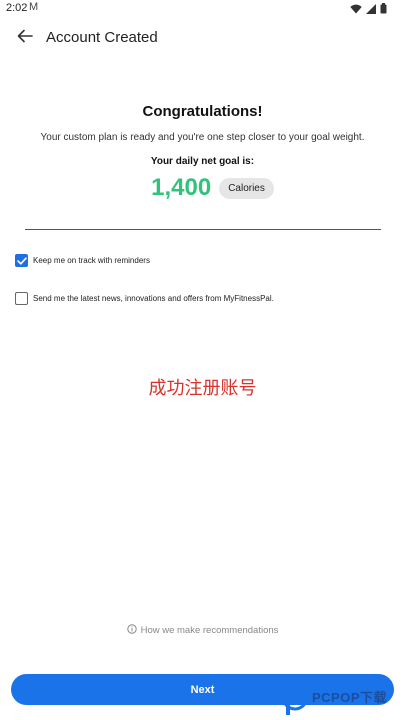 The image size is (405, 720). Describe the element at coordinates (34, 7) in the screenshot. I see `mail-icon: M` at that location.